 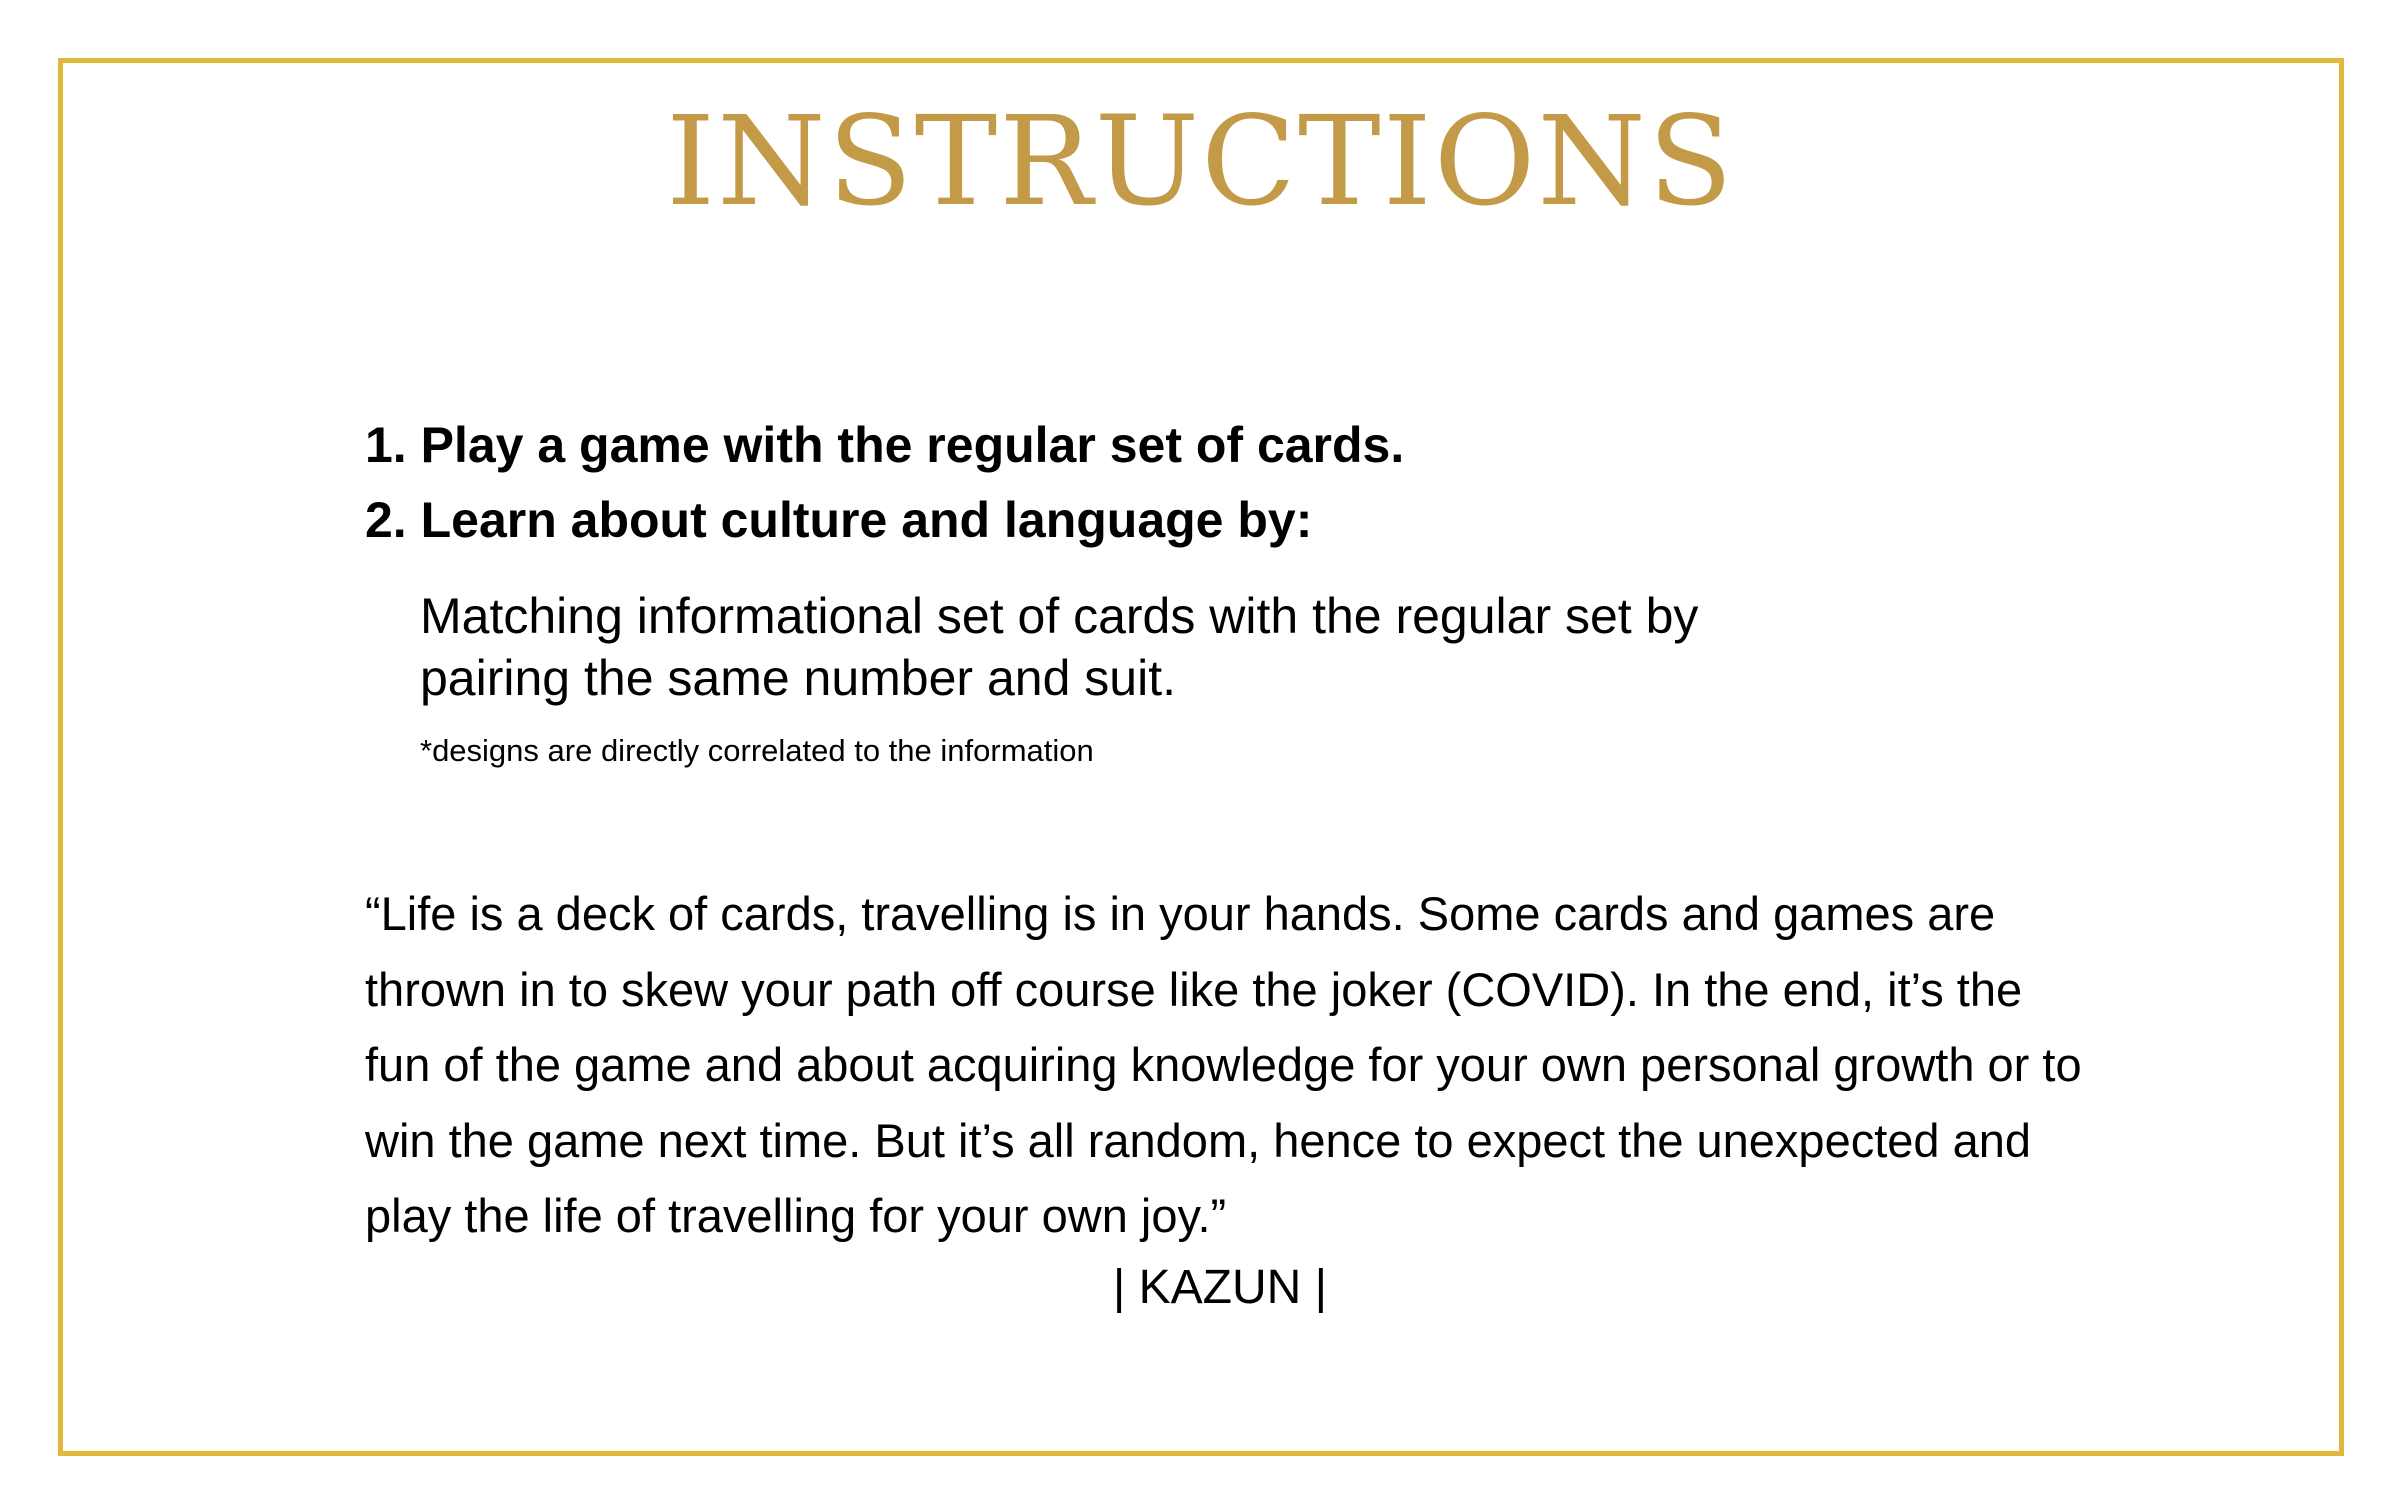 I want to click on page-title: INSTRUCTIONS, so click(x=1200, y=162).